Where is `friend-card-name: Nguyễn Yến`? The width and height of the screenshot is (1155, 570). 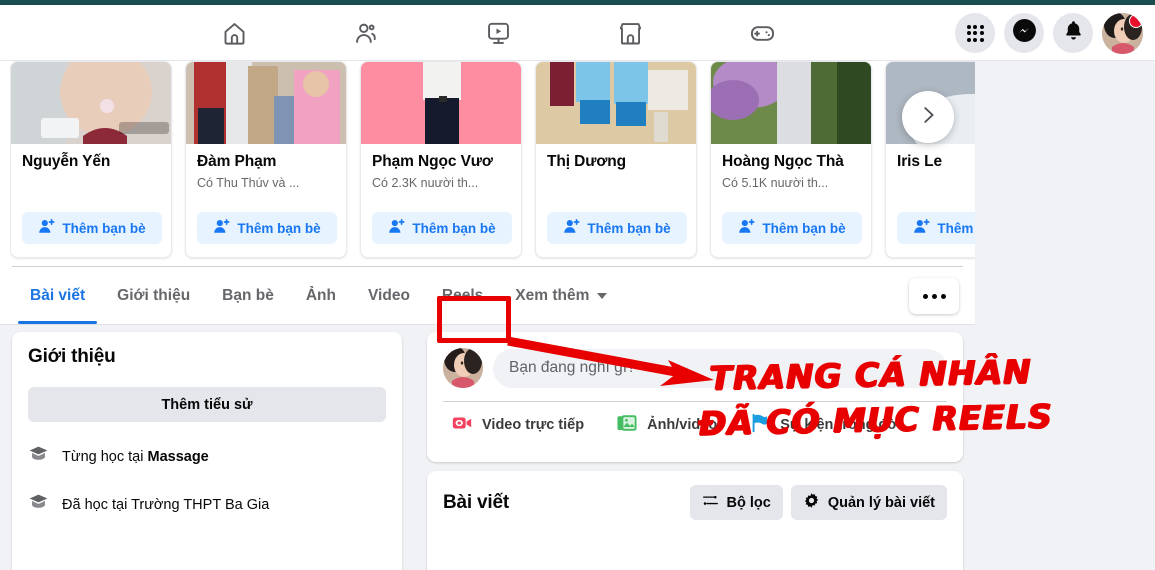
friend-card-name: Nguyễn Yến is located at coordinates (66, 161).